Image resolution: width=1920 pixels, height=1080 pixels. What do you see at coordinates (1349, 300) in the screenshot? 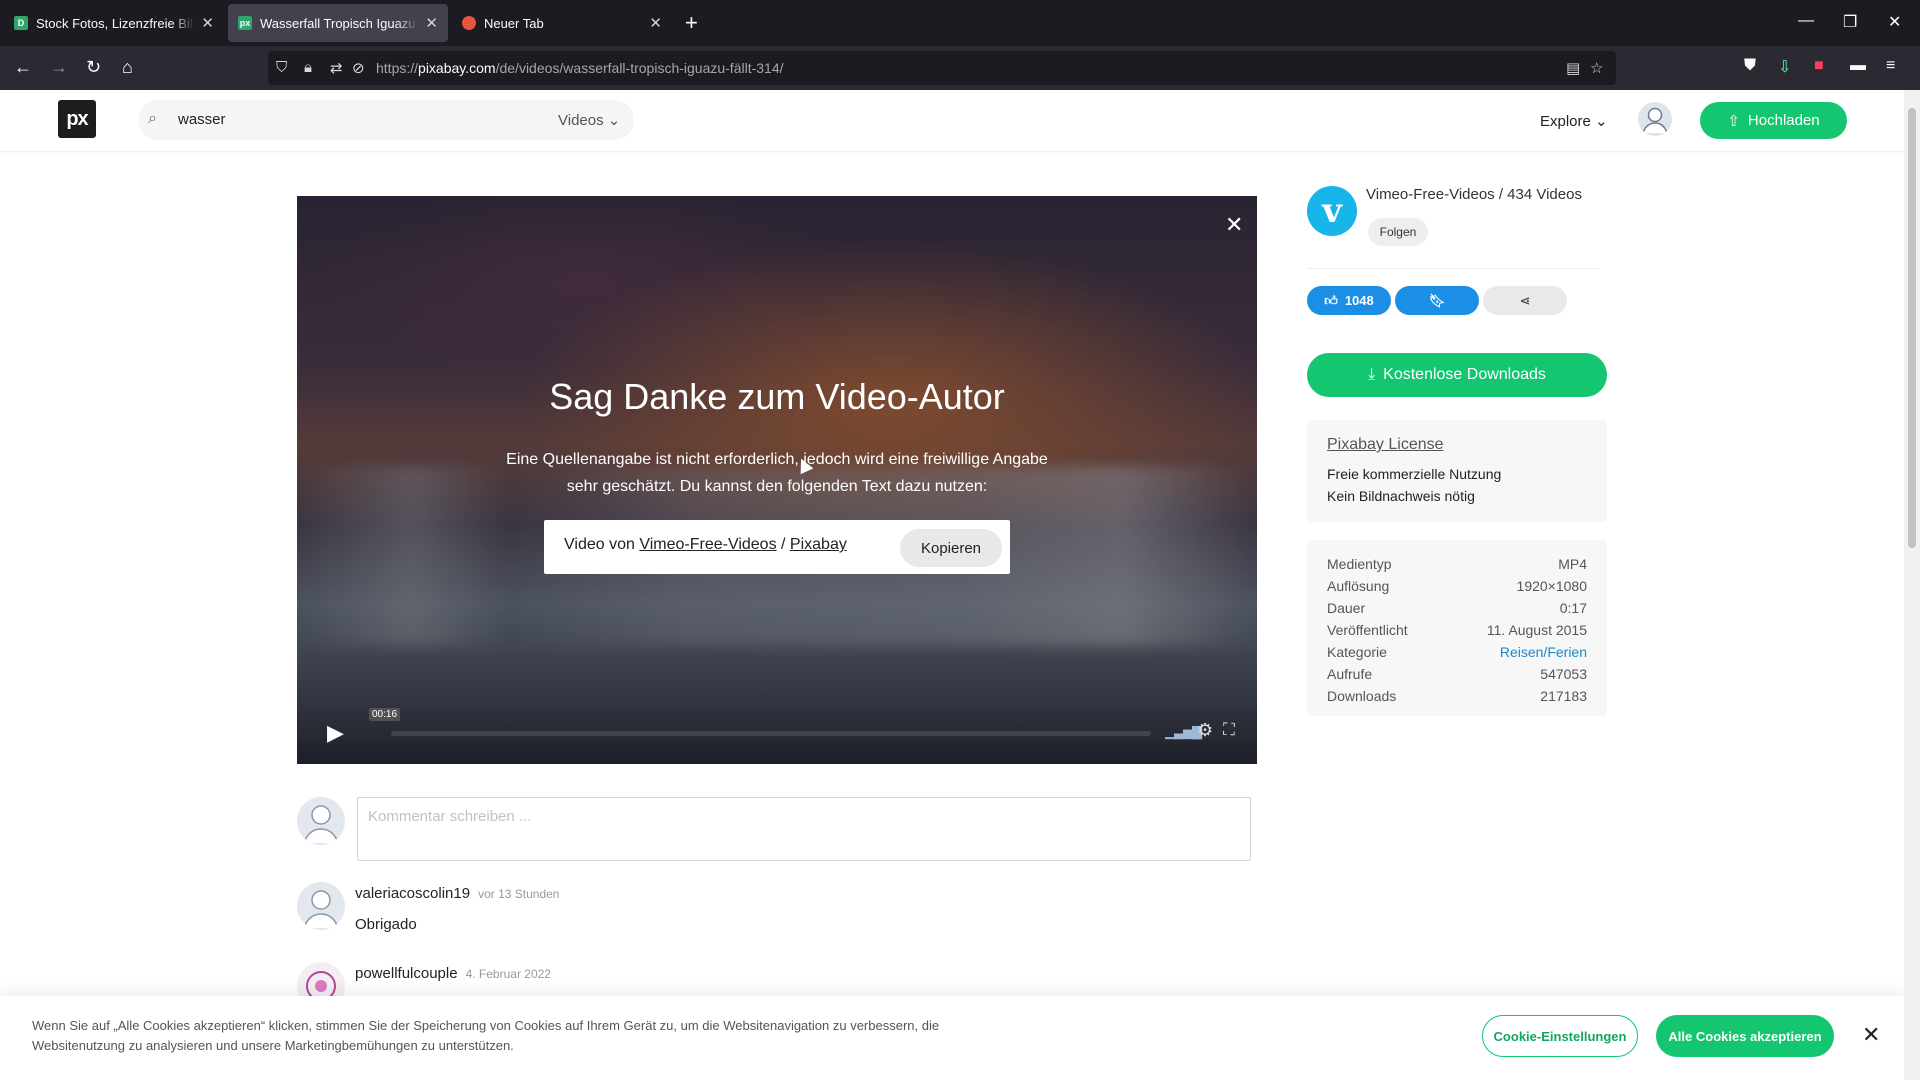
I see `like-button: 👍︎ 1048` at bounding box center [1349, 300].